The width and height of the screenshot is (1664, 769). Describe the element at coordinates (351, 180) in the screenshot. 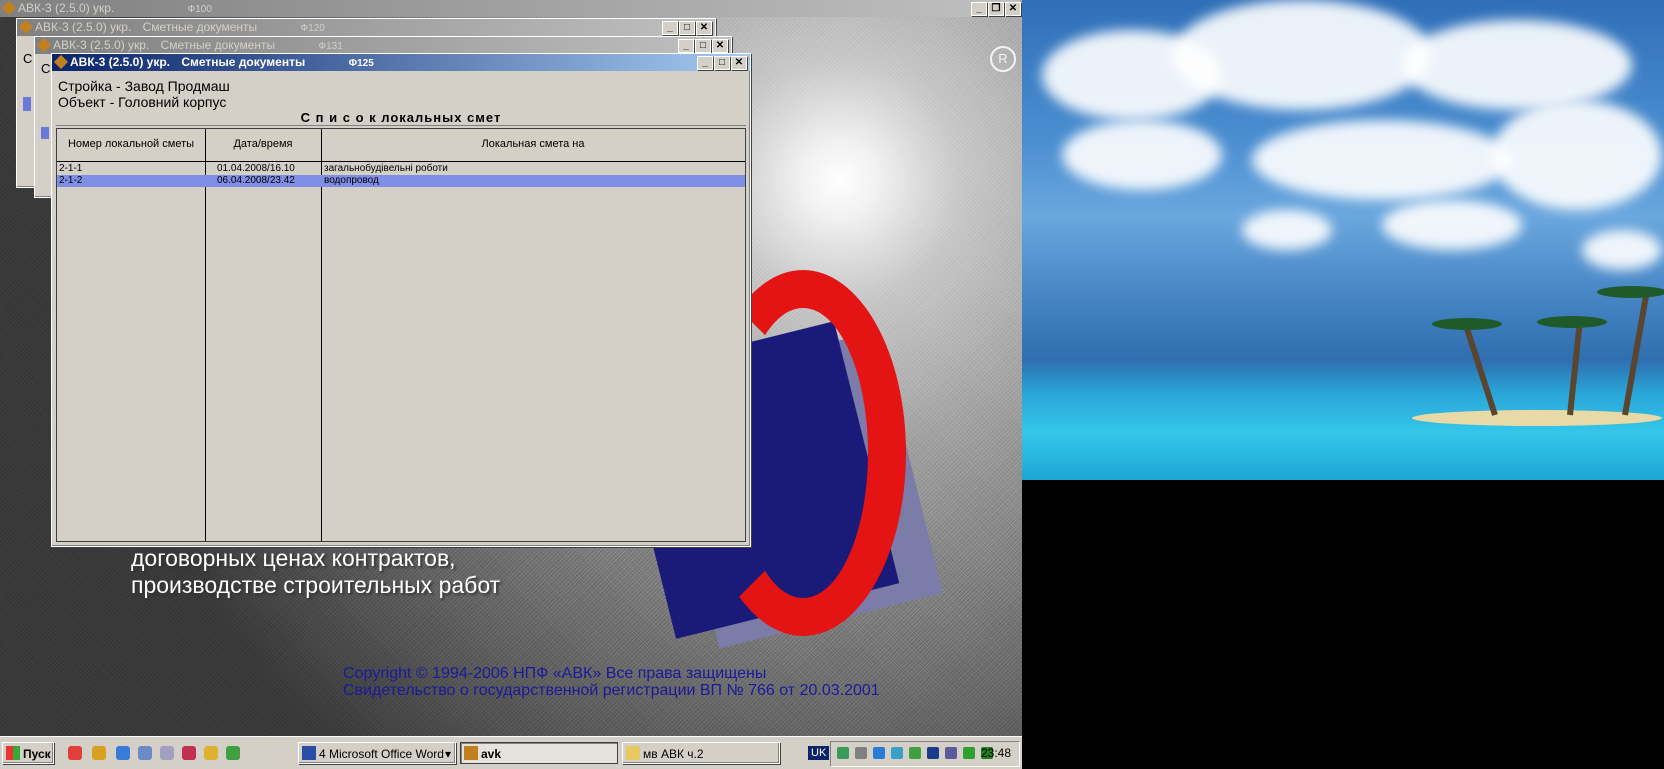

I see `cell-name: водопровод` at that location.